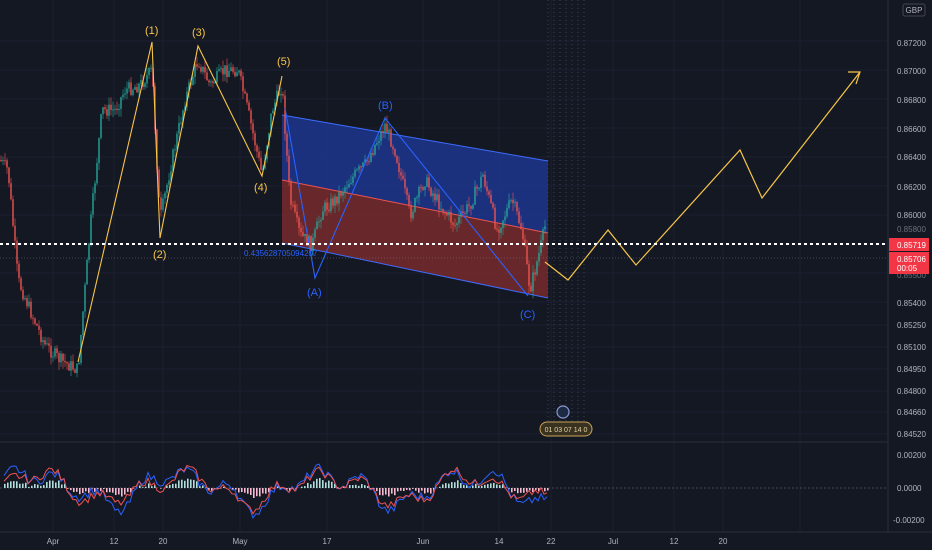 The width and height of the screenshot is (932, 550). What do you see at coordinates (563, 412) in the screenshot?
I see `event-icon` at bounding box center [563, 412].